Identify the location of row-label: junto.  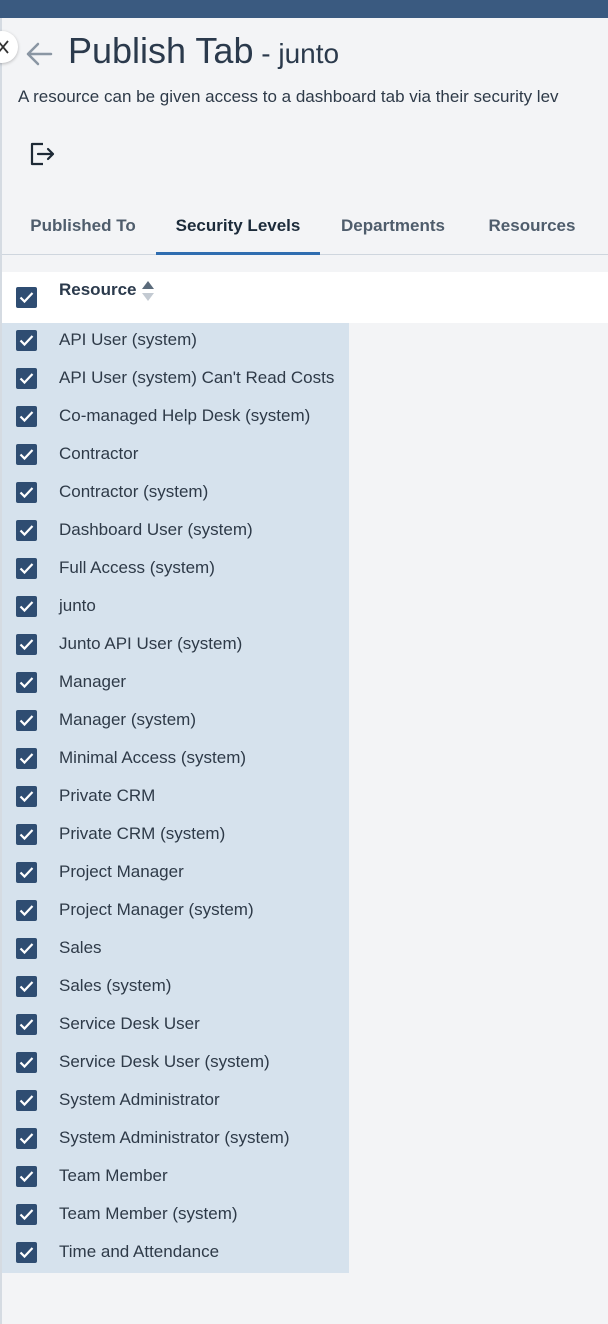
(77, 605).